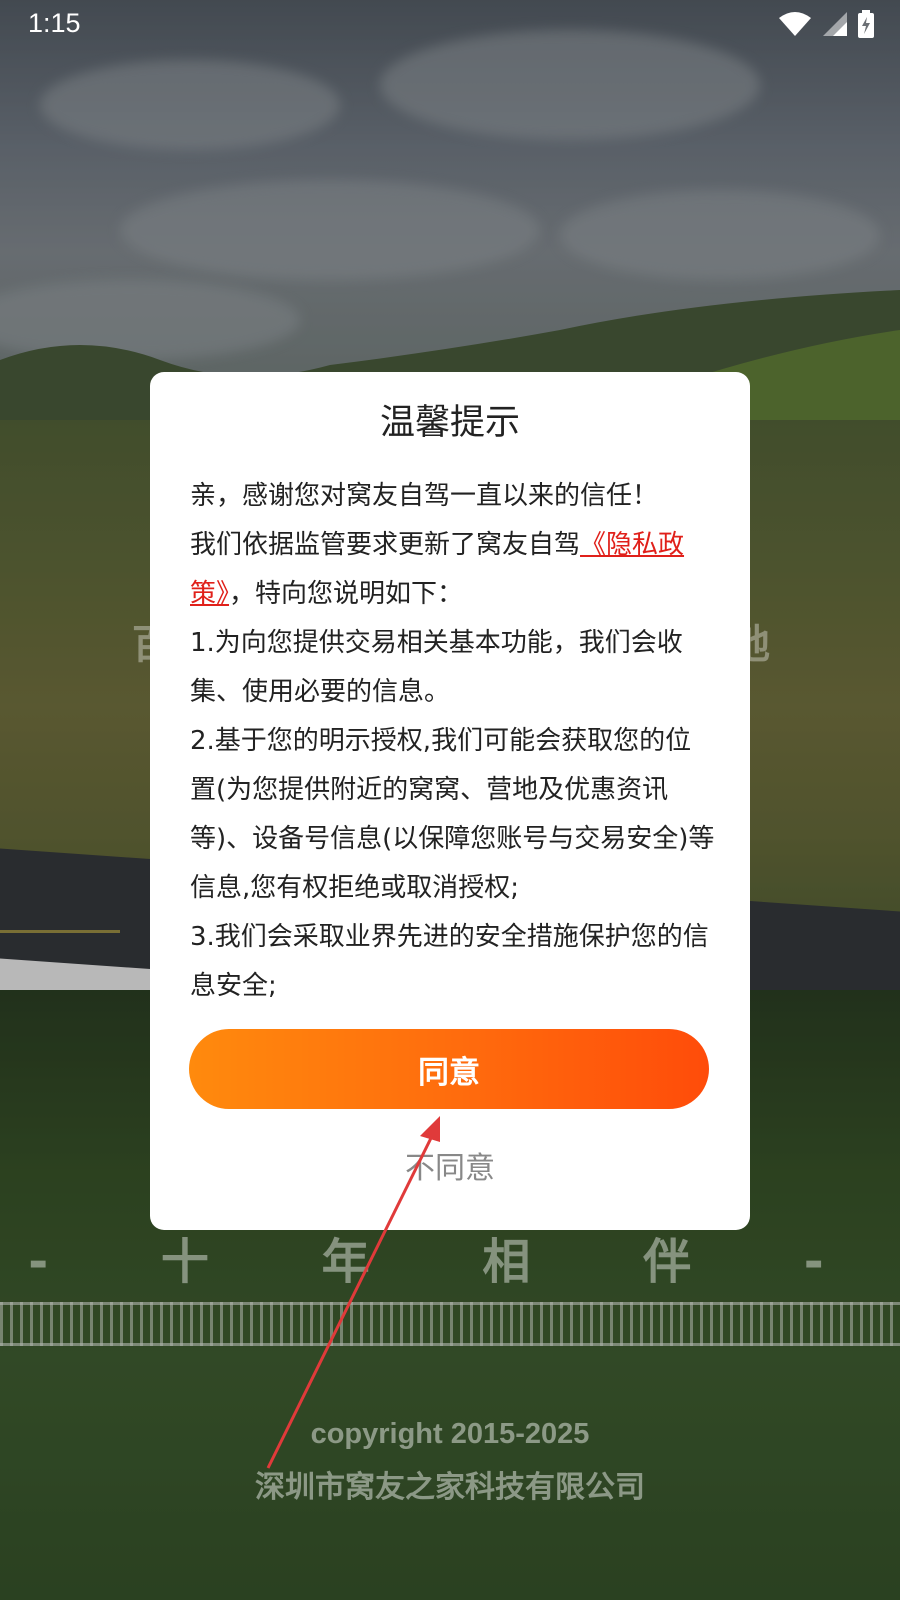  I want to click on annotation-arrow-head, so click(430, 1129).